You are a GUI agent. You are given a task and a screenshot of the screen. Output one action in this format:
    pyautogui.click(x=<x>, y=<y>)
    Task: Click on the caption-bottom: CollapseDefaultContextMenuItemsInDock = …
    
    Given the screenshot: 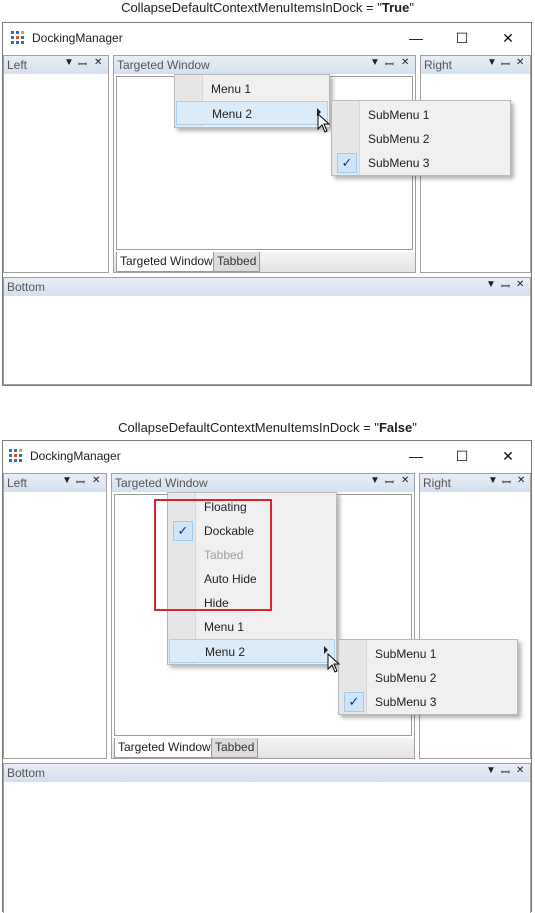 What is the action you would take?
    pyautogui.click(x=267, y=427)
    